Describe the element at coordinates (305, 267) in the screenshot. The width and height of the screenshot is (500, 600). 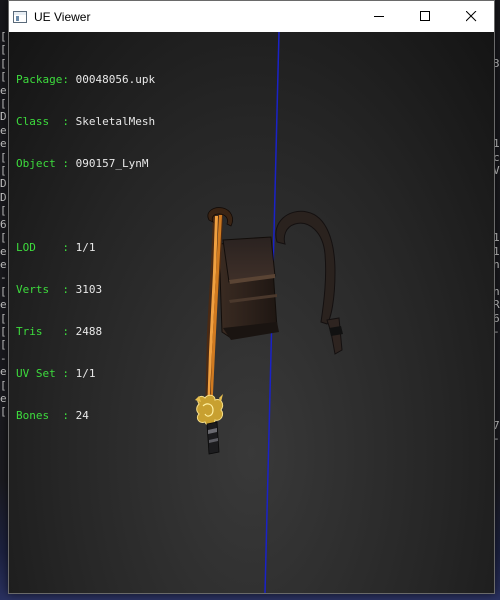
I see `shoulder-strap` at that location.